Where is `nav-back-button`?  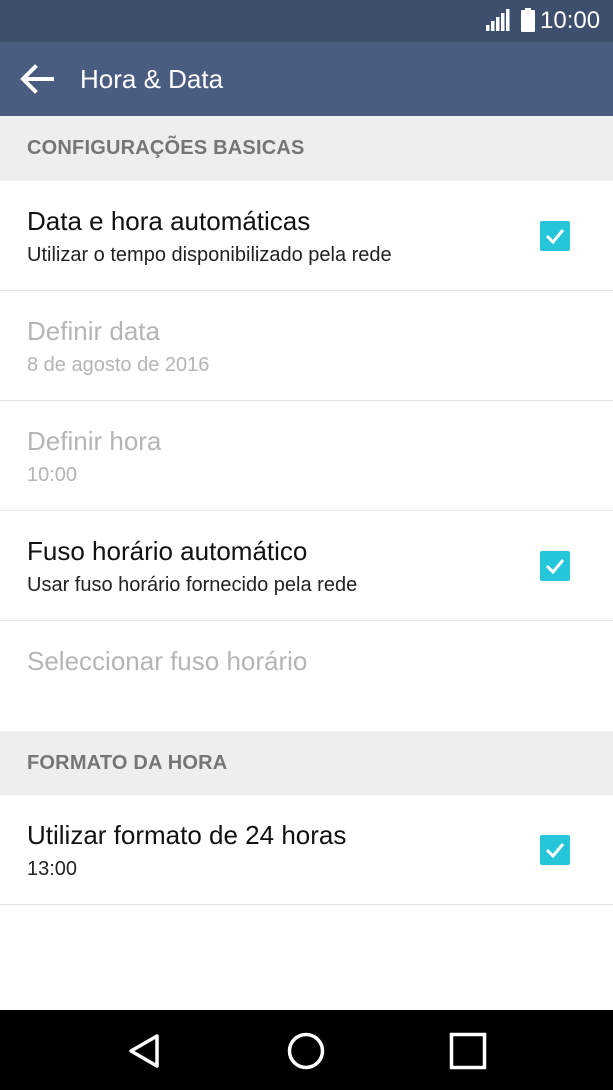
nav-back-button is located at coordinates (144, 1051).